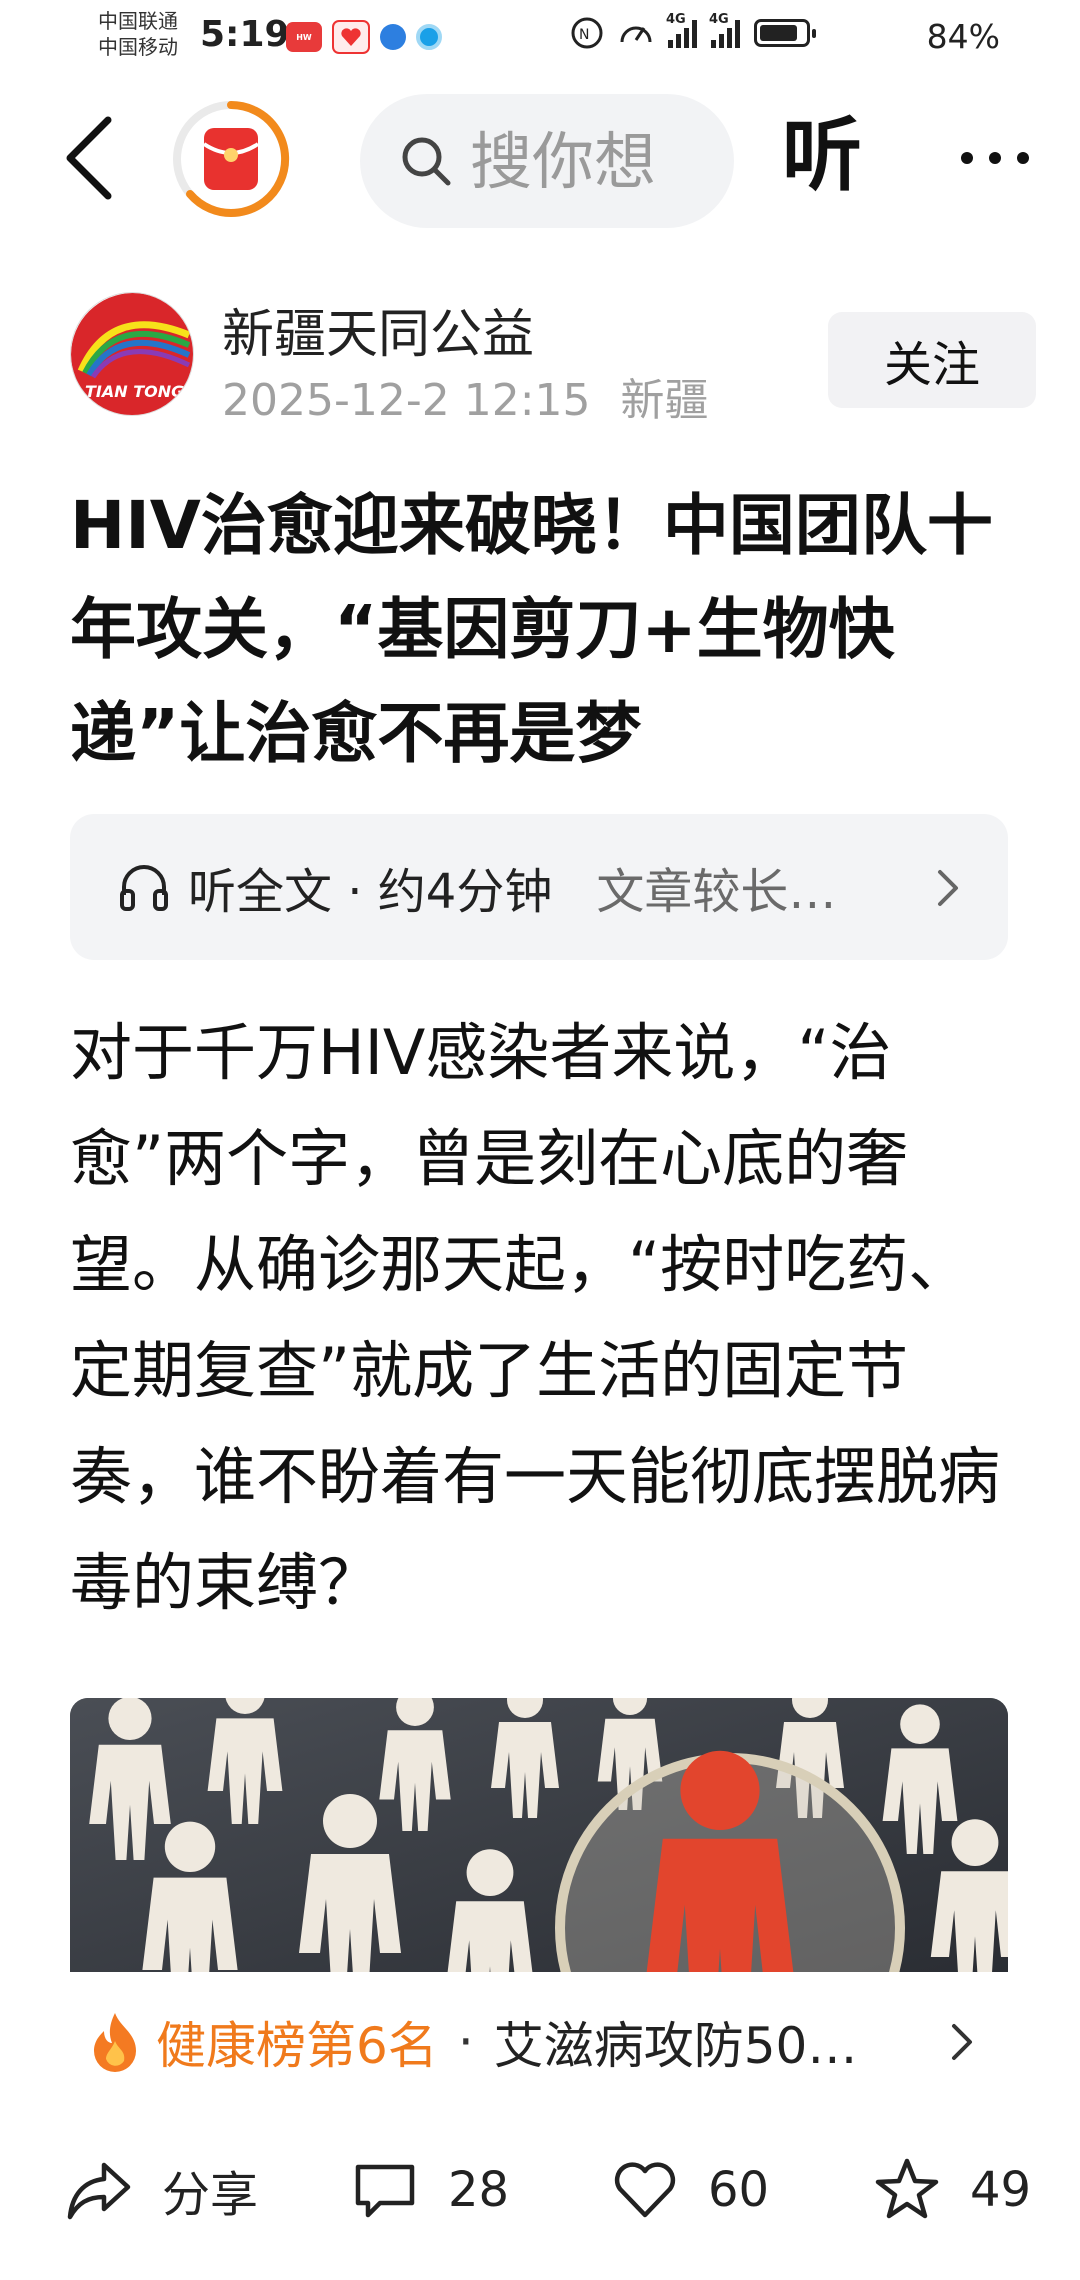  Describe the element at coordinates (690, 2190) in the screenshot. I see `like-button: 60` at that location.